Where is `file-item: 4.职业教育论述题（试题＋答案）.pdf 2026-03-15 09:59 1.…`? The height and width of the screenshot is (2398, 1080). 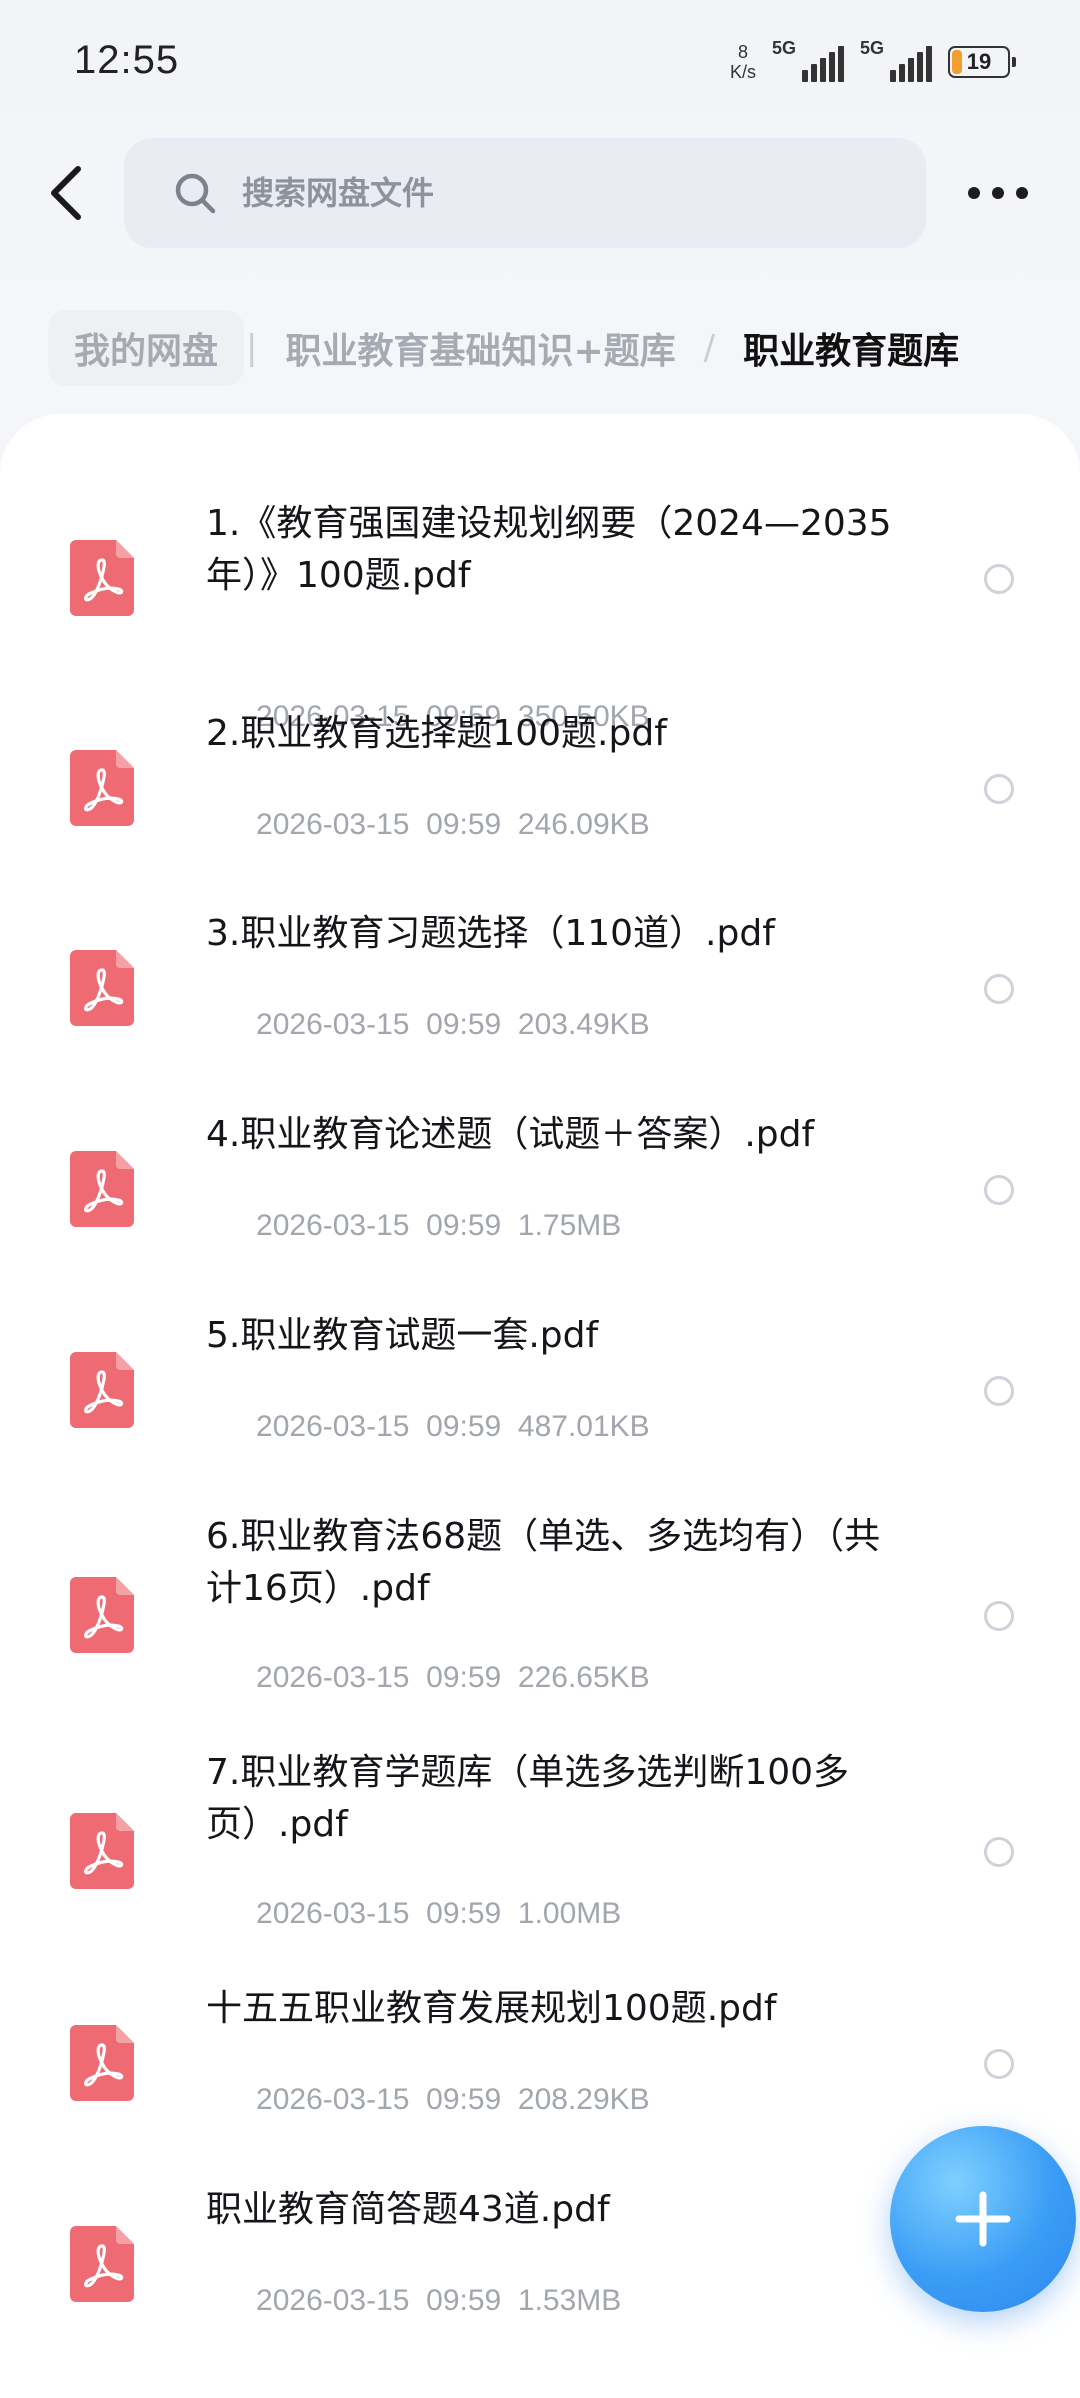
file-item: 4.职业教育论述题（试题＋答案）.pdf 2026-03-15 09:59 1.… is located at coordinates (540, 1163).